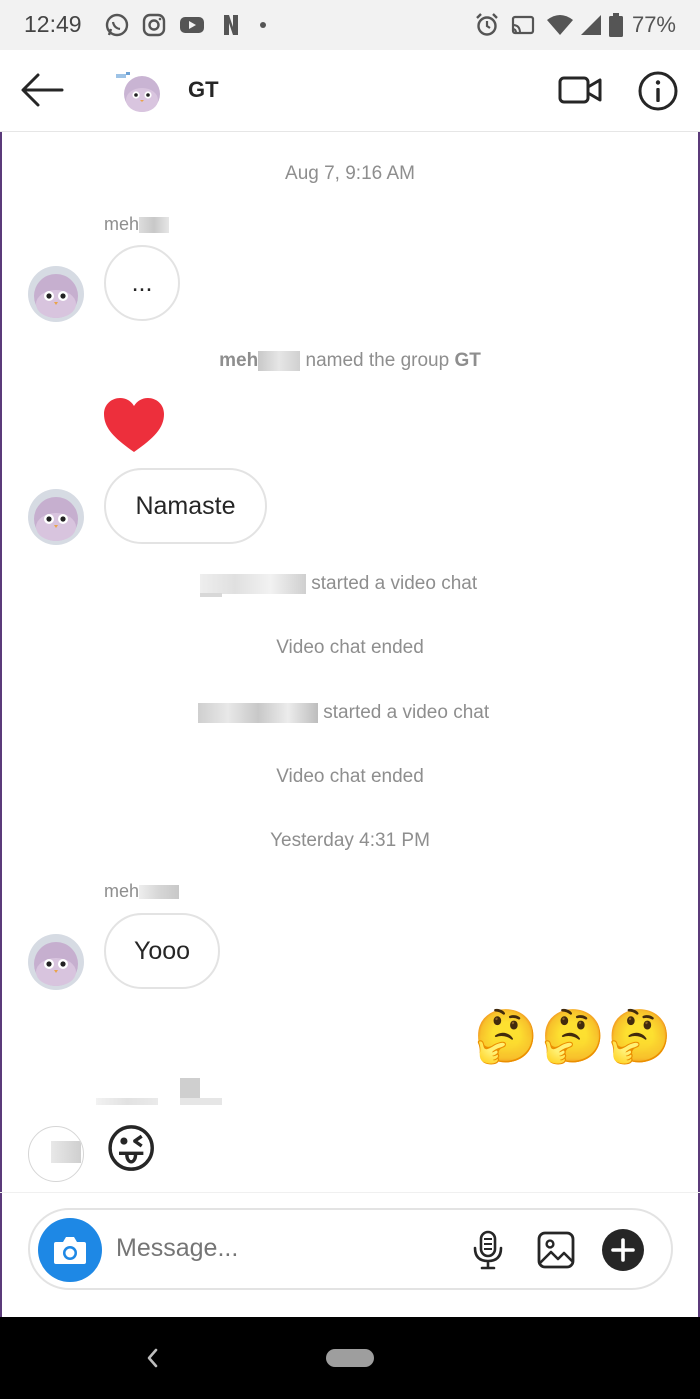  What do you see at coordinates (523, 25) in the screenshot?
I see `cast-icon` at bounding box center [523, 25].